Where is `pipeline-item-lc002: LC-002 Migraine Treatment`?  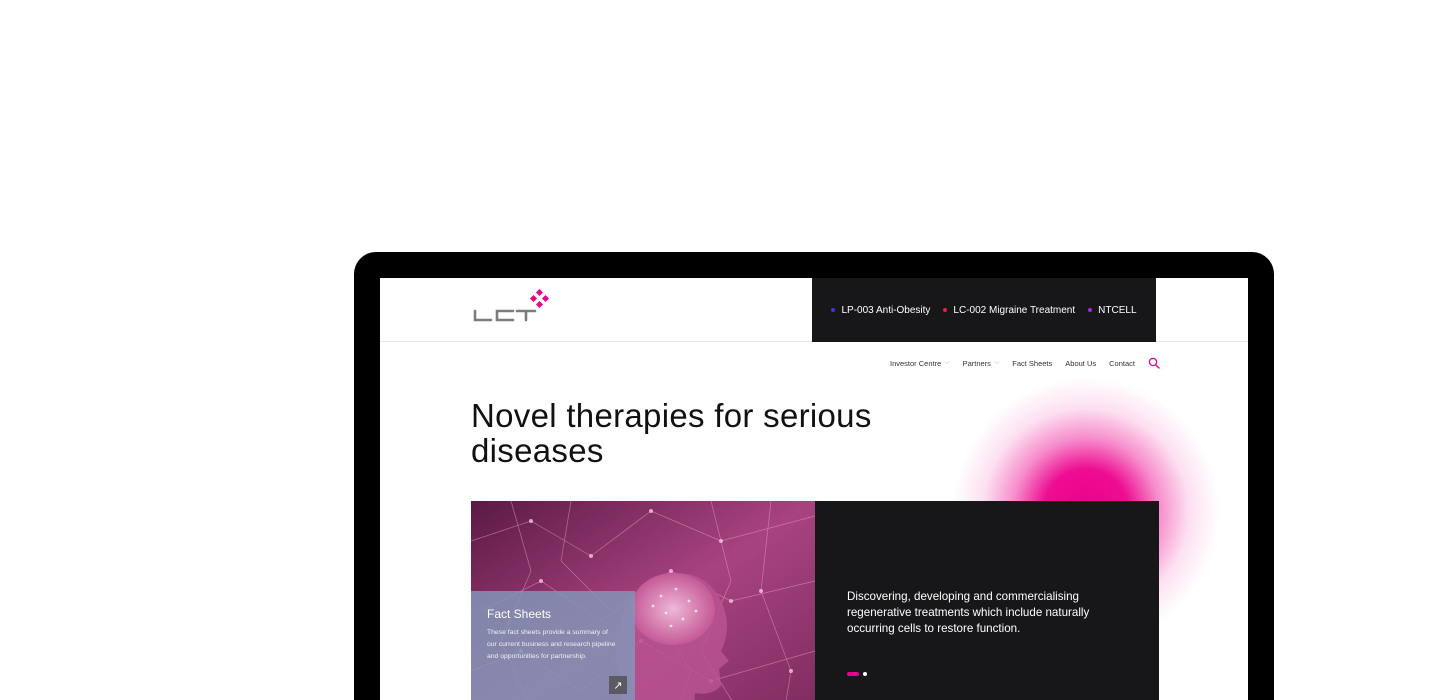 pipeline-item-lc002: LC-002 Migraine Treatment is located at coordinates (1009, 310).